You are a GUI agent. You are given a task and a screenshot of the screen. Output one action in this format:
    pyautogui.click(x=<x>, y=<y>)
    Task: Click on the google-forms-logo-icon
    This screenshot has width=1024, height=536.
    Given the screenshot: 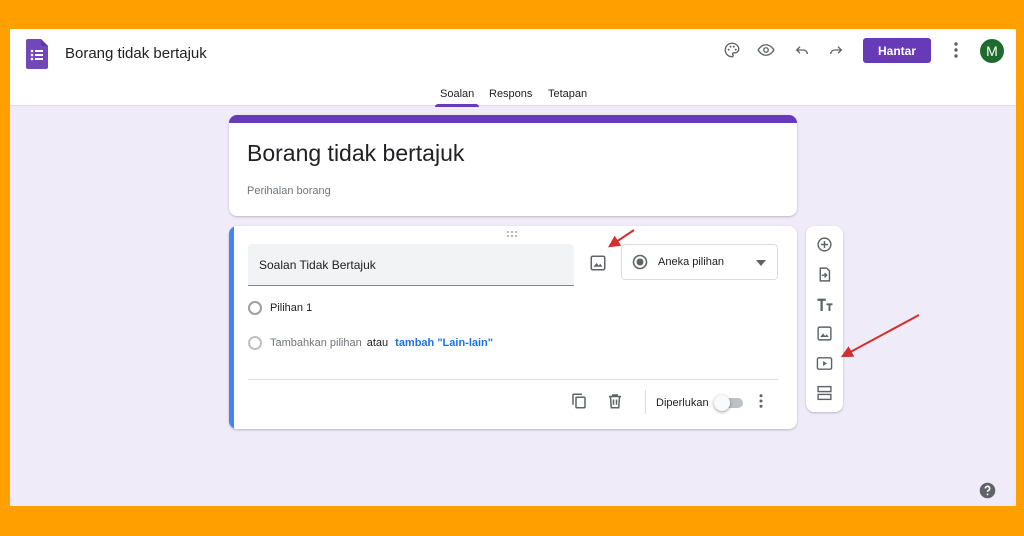 What is the action you would take?
    pyautogui.click(x=37, y=54)
    